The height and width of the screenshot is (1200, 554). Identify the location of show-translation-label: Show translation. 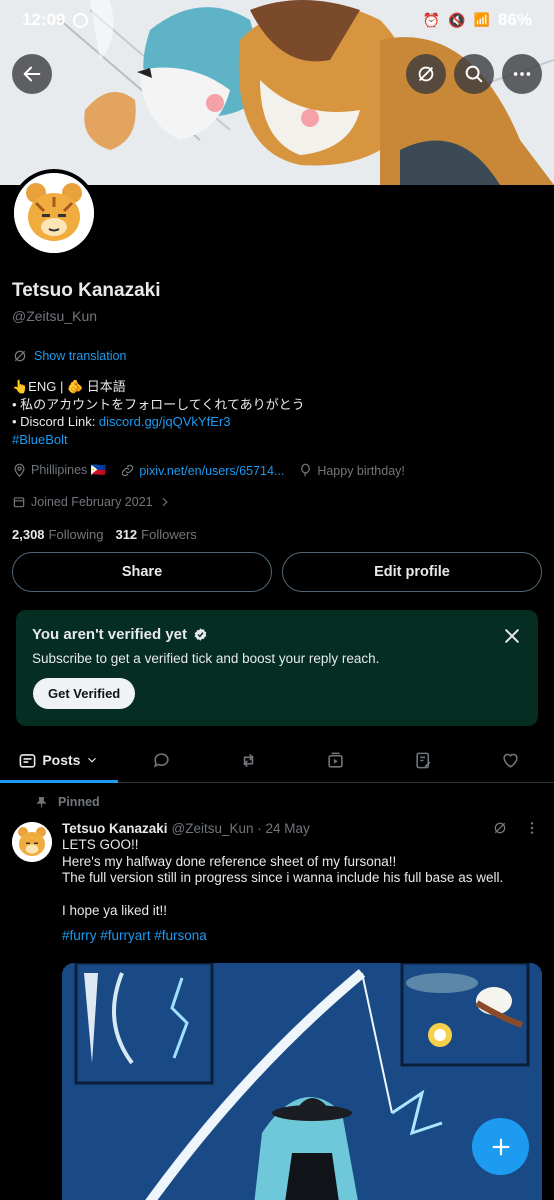
(80, 356).